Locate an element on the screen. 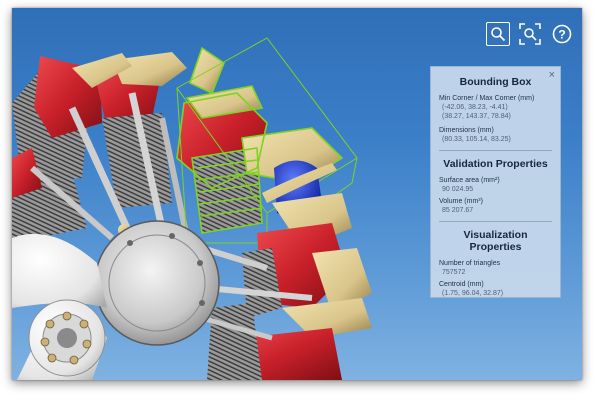 The image size is (600, 406). help-button: ? is located at coordinates (562, 34).